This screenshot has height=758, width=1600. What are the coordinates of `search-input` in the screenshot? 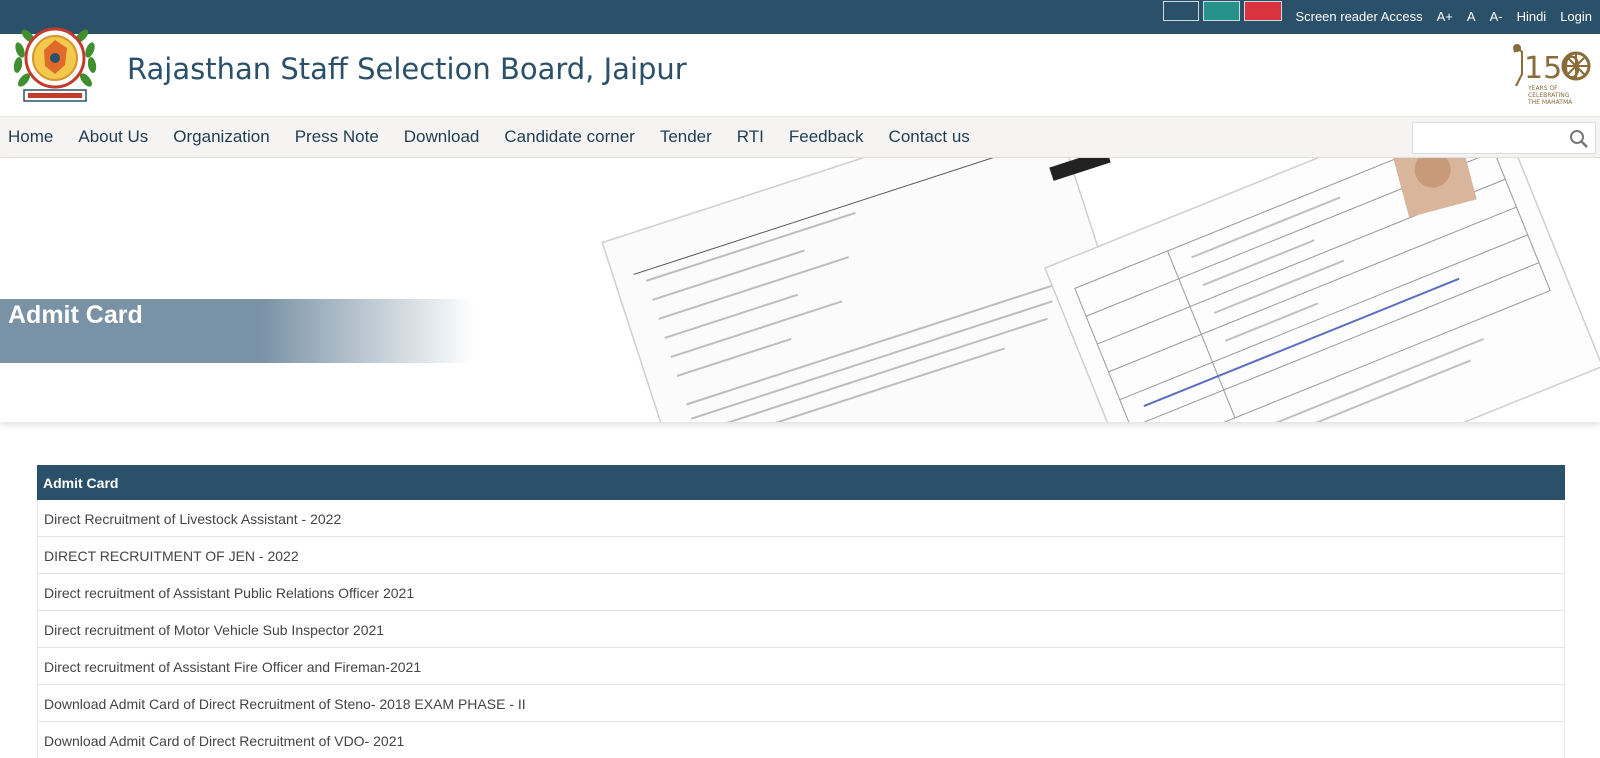 It's located at (1504, 138).